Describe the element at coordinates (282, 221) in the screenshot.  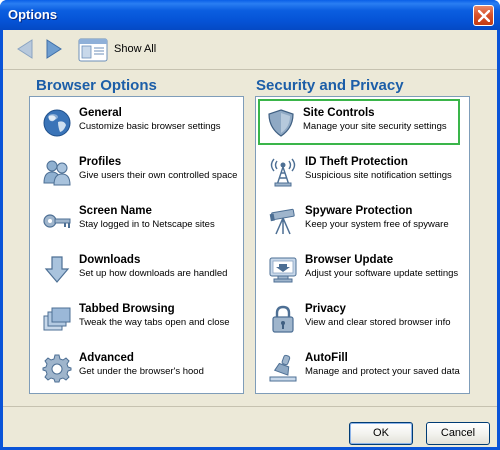
I see `telescope-icon` at that location.